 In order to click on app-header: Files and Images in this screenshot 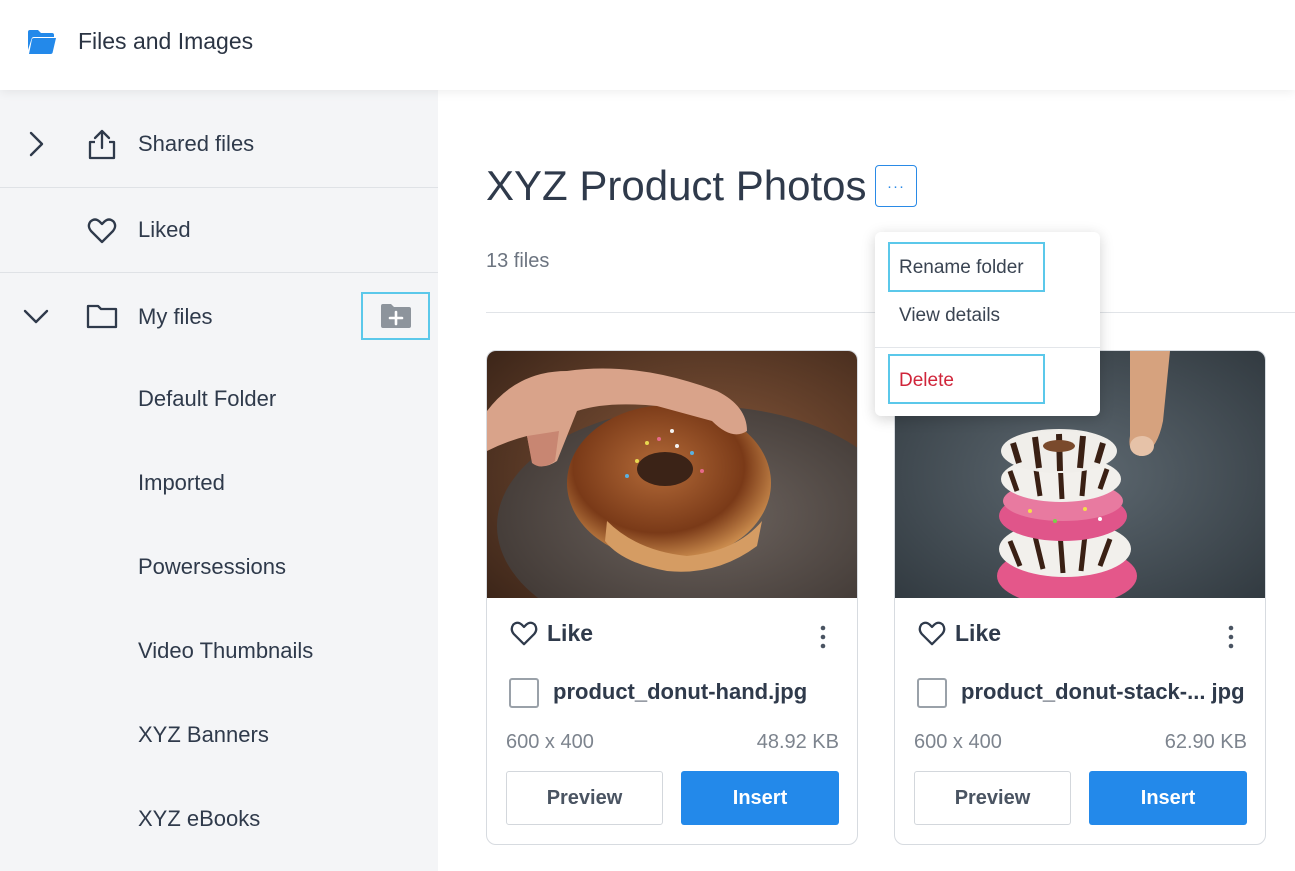, I will do `click(647, 45)`.